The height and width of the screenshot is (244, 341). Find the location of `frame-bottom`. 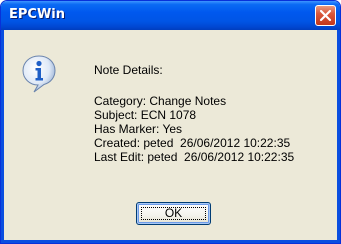

frame-bottom is located at coordinates (170, 241).